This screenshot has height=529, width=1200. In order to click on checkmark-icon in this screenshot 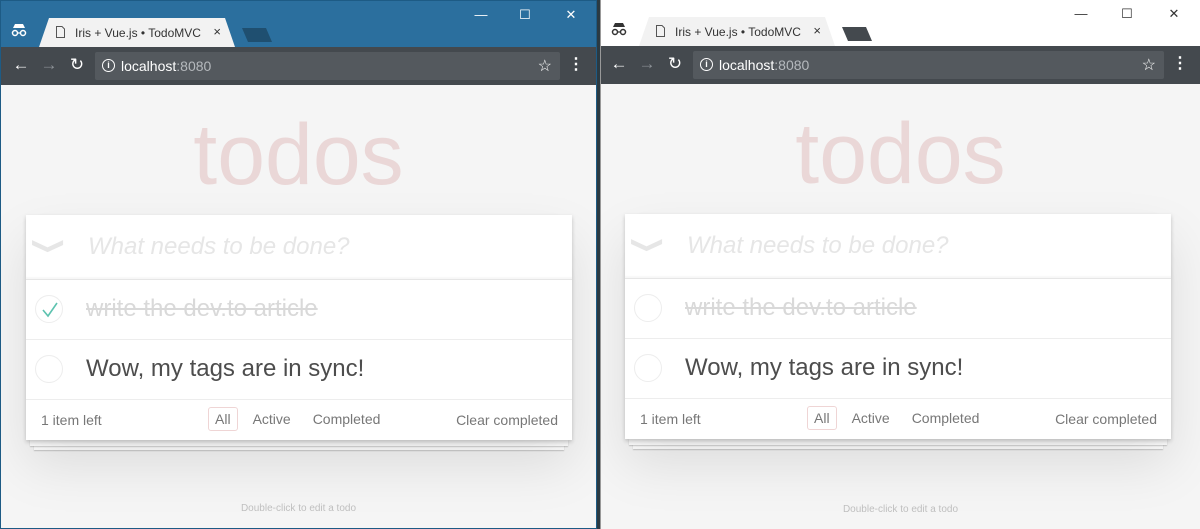, I will do `click(50, 310)`.